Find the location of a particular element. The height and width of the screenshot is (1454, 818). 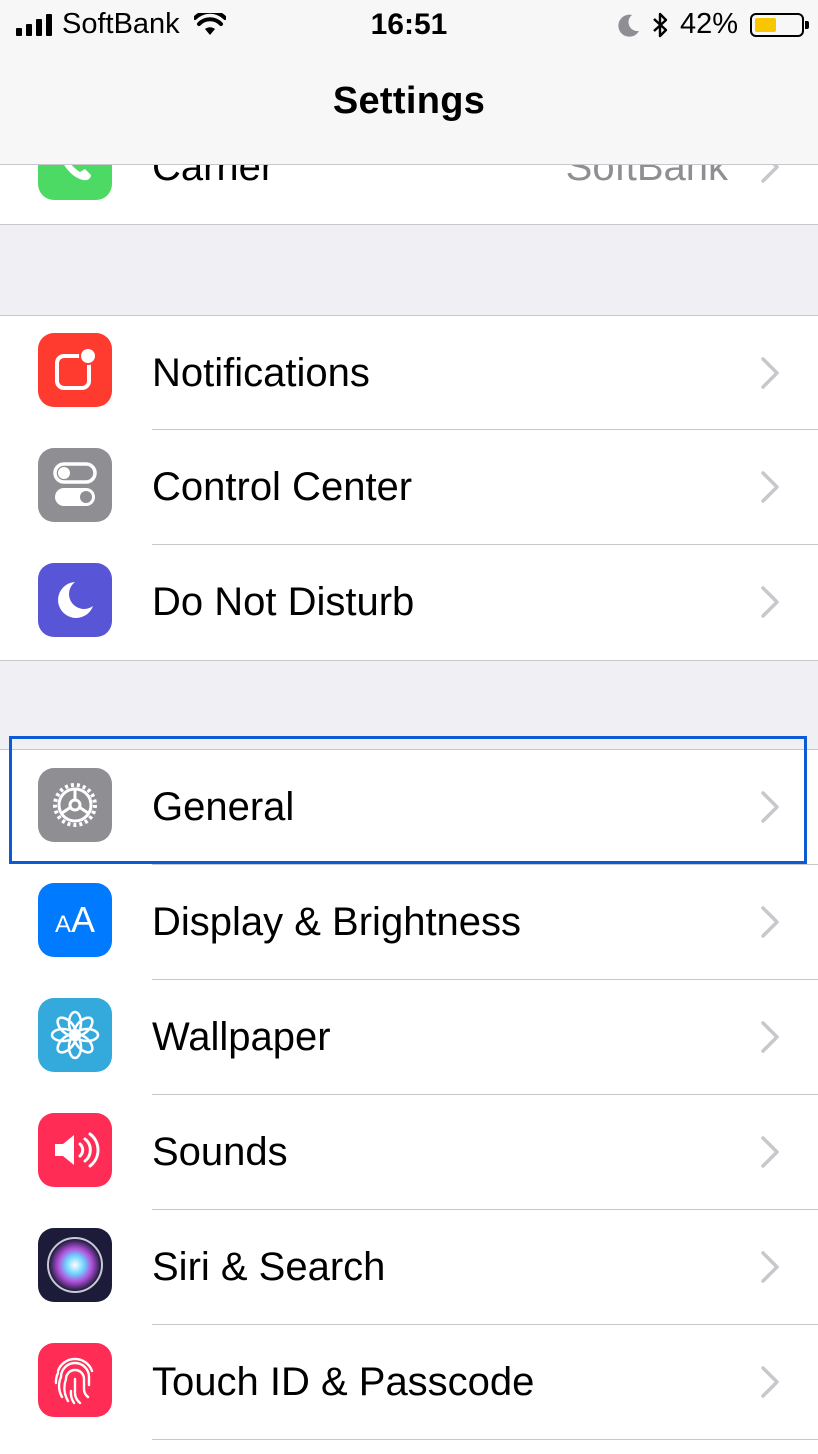

gear-icon is located at coordinates (75, 805).